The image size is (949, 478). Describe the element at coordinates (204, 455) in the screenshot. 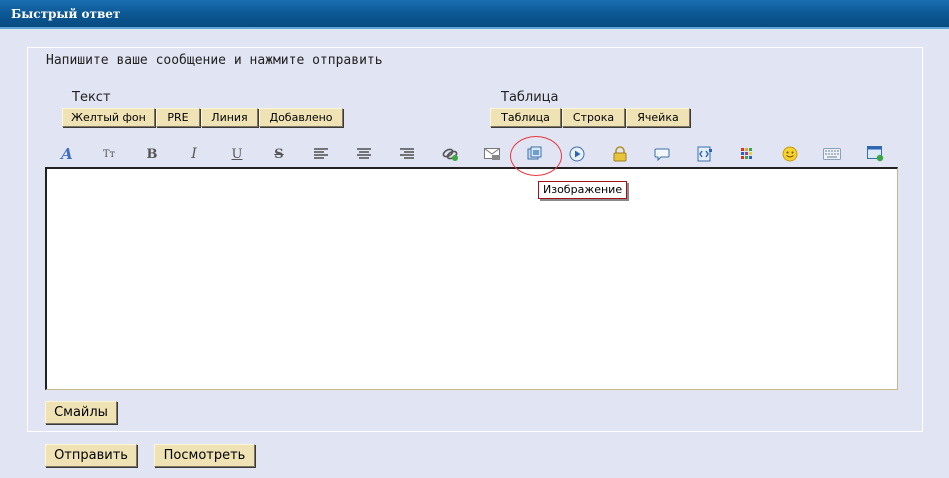

I see `preview-button: Посмотреть` at that location.